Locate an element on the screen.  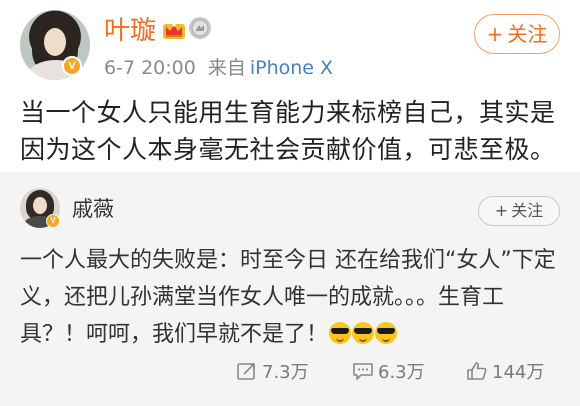
repost-follow-button: + 关注 is located at coordinates (519, 211).